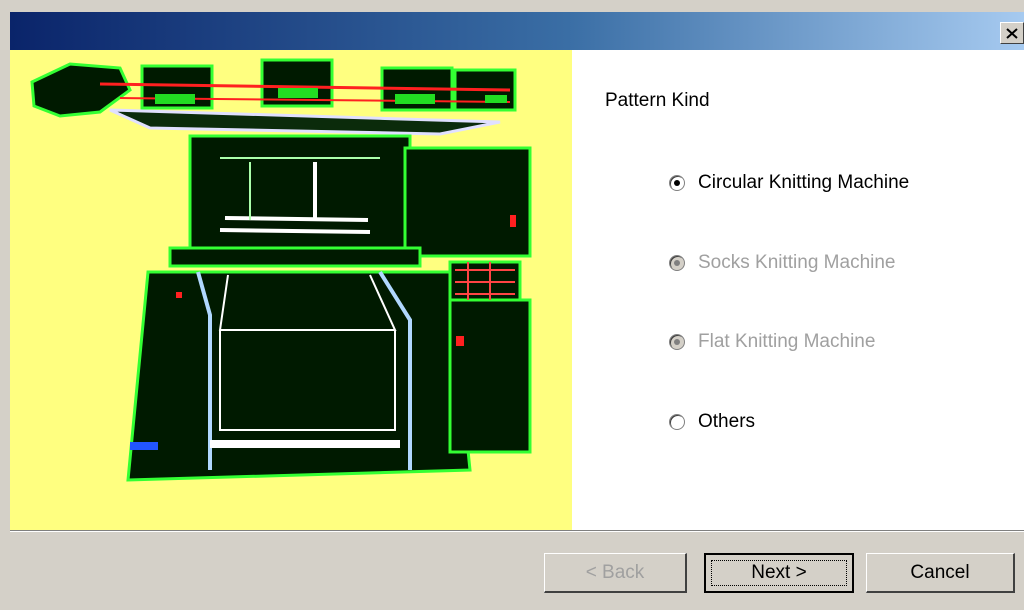  I want to click on close-icon, so click(1012, 33).